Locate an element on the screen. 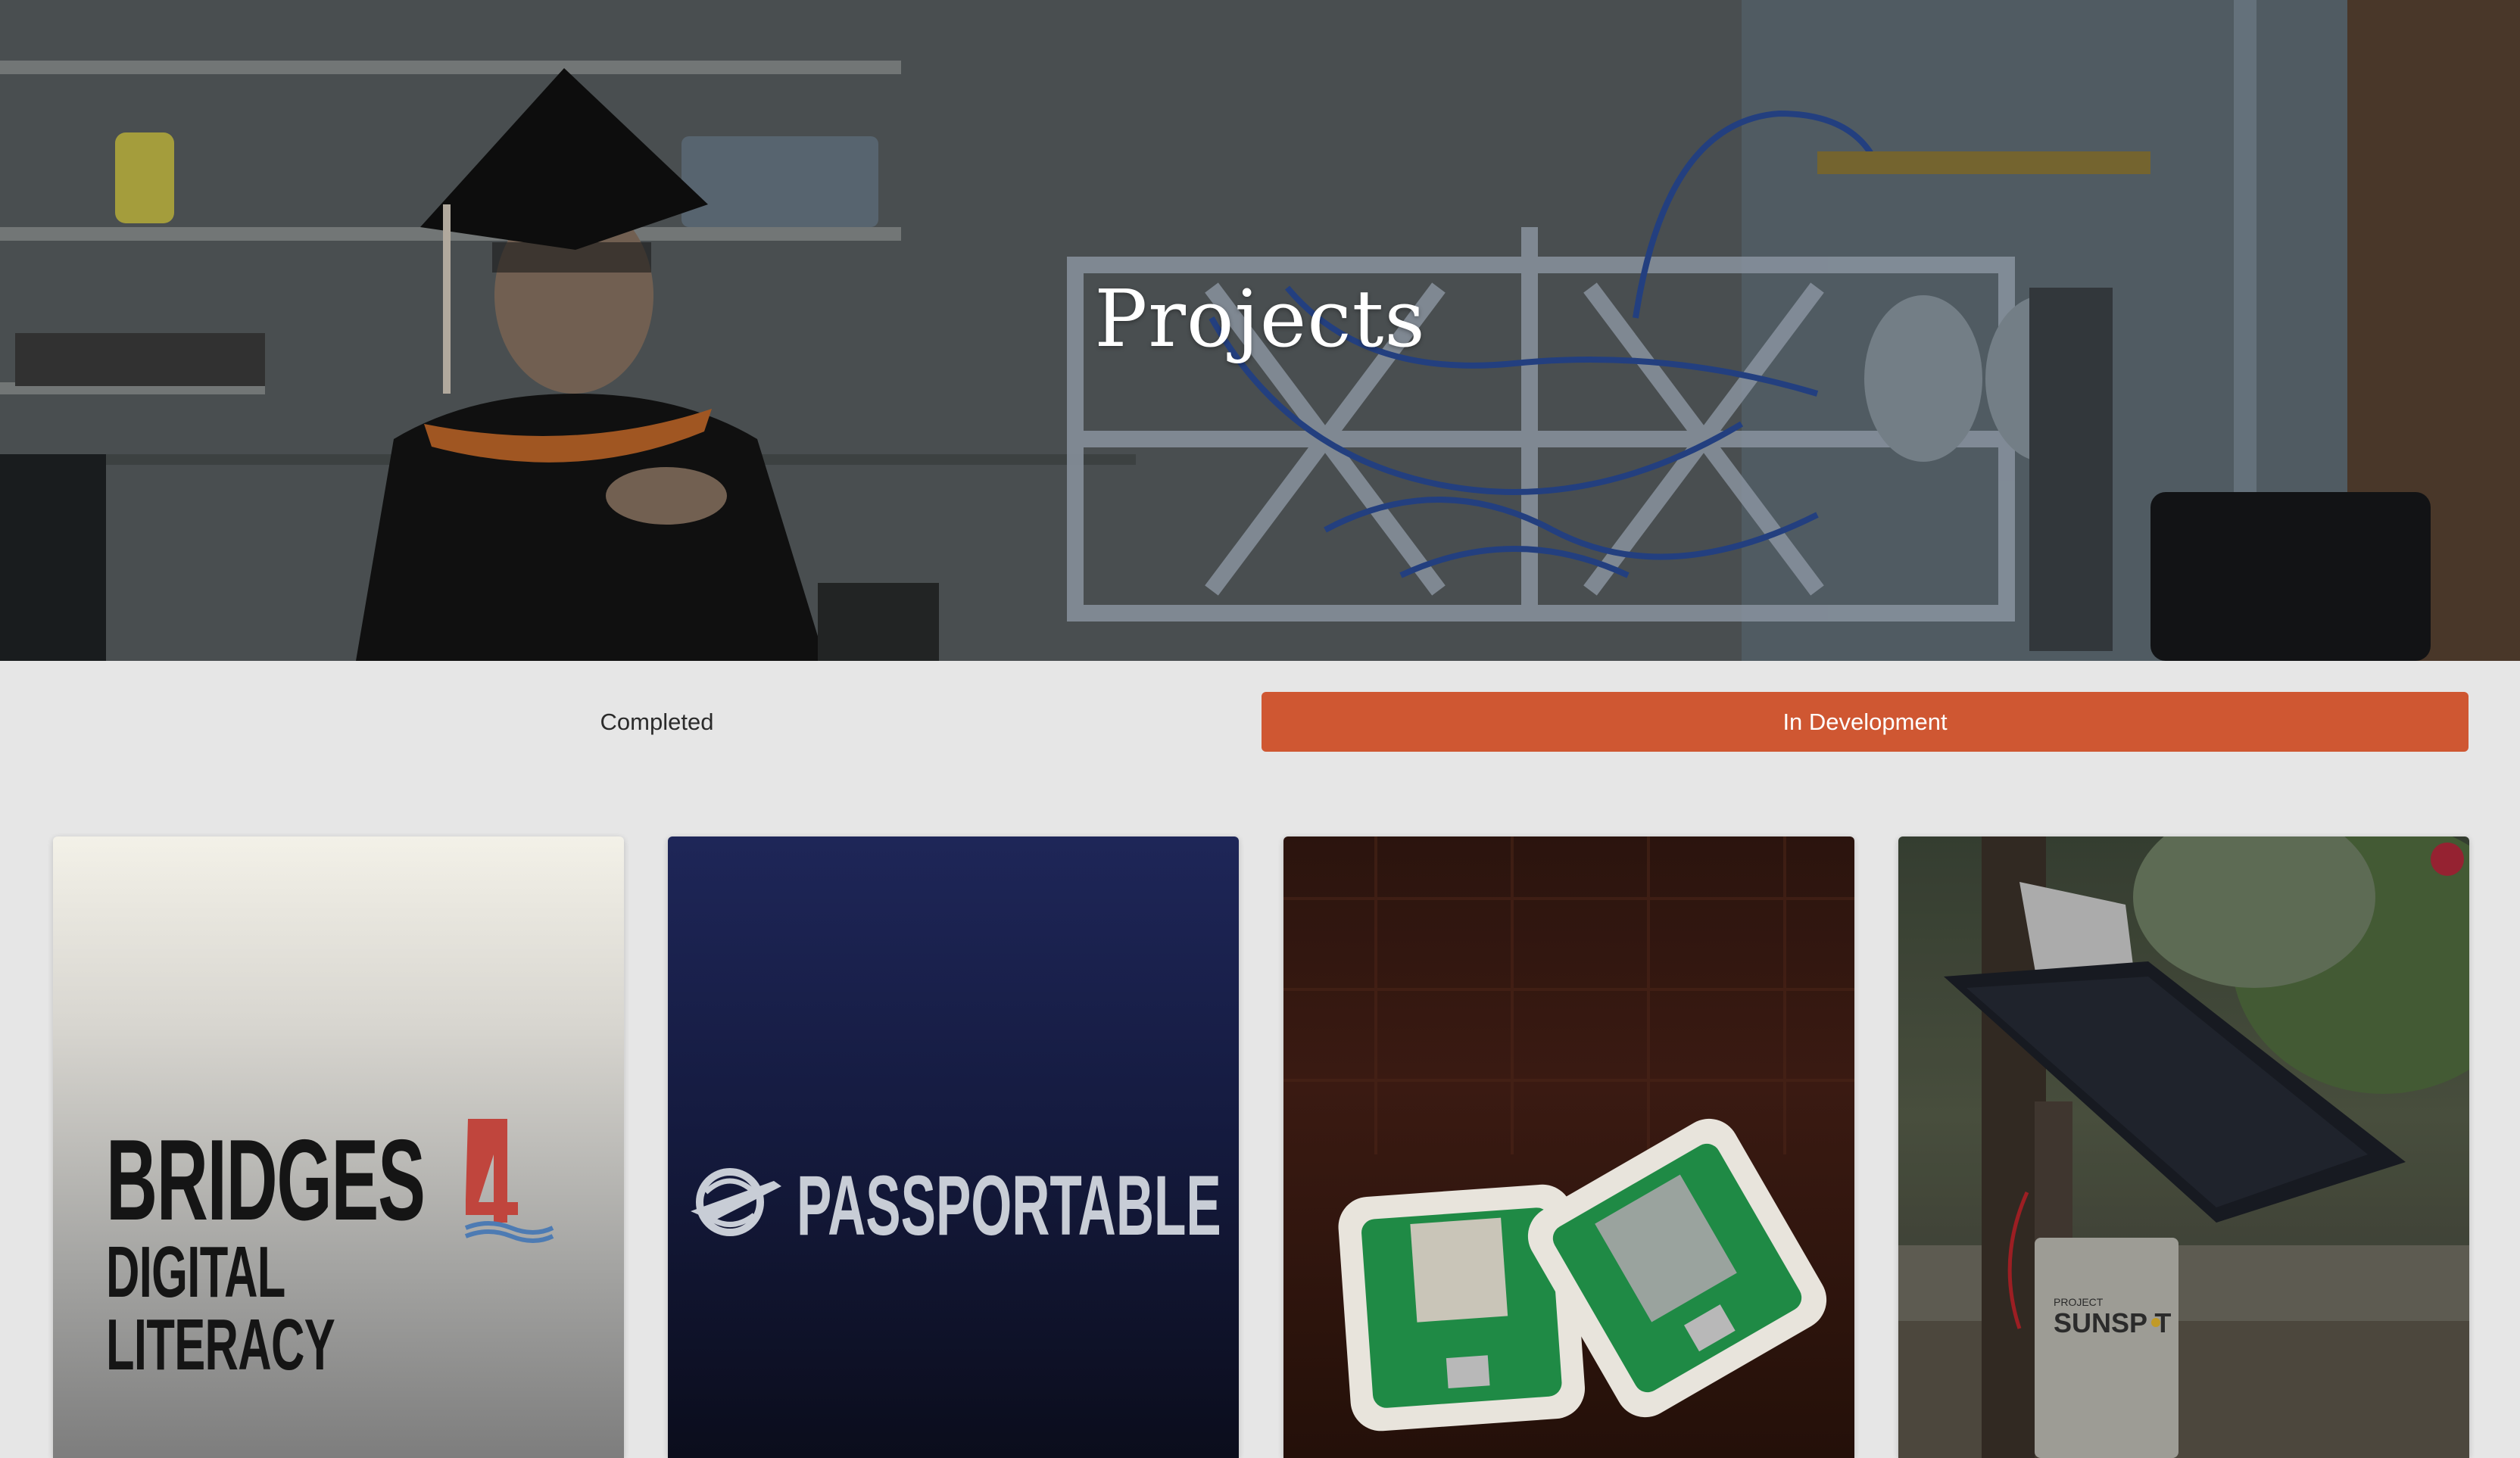 The width and height of the screenshot is (2520, 1458). tab-in-development: In Development is located at coordinates (1865, 722).